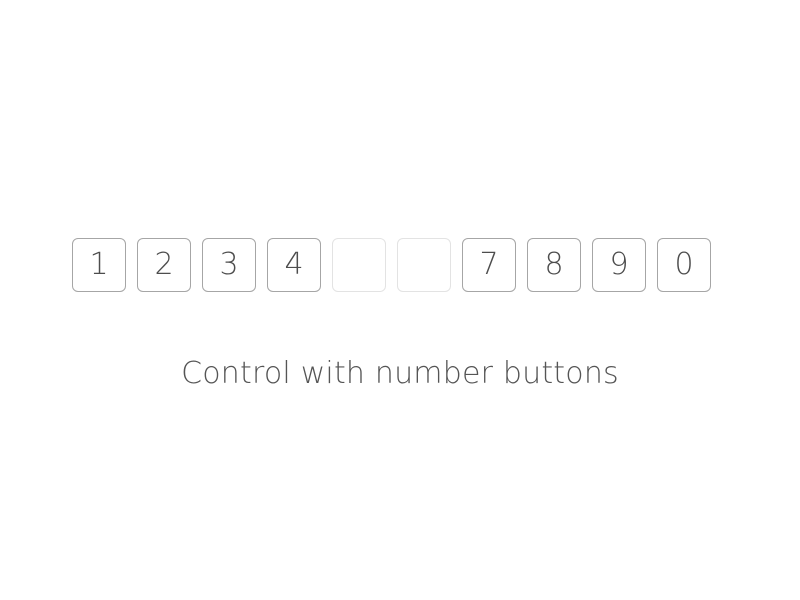 The height and width of the screenshot is (600, 800). I want to click on number-button-2: 2, so click(164, 265).